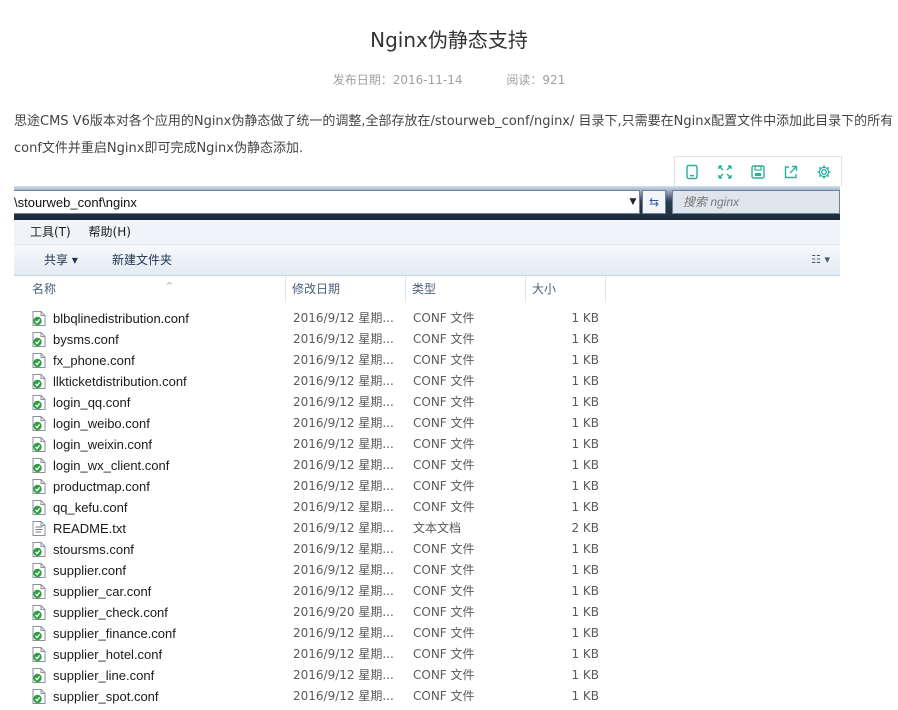 The height and width of the screenshot is (710, 898). Describe the element at coordinates (156, 289) in the screenshot. I see `column-name: 名称 ^` at that location.